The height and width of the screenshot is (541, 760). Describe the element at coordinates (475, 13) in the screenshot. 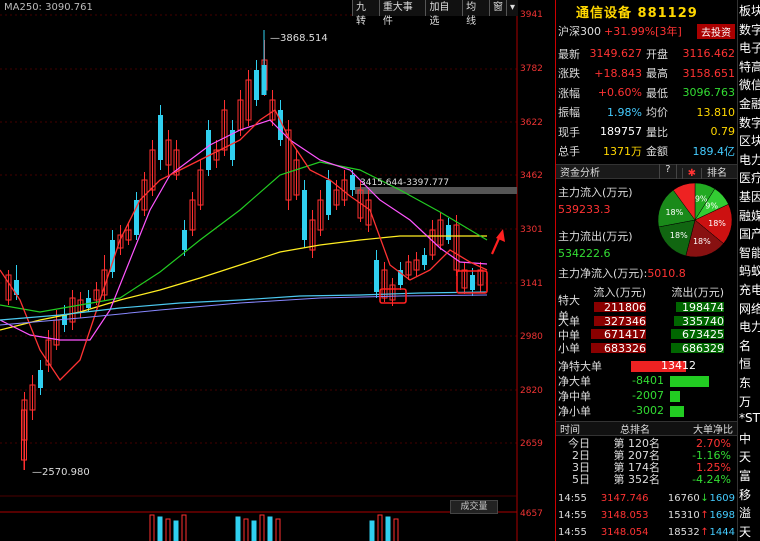

I see `toolbar-ma-button: 均线` at that location.